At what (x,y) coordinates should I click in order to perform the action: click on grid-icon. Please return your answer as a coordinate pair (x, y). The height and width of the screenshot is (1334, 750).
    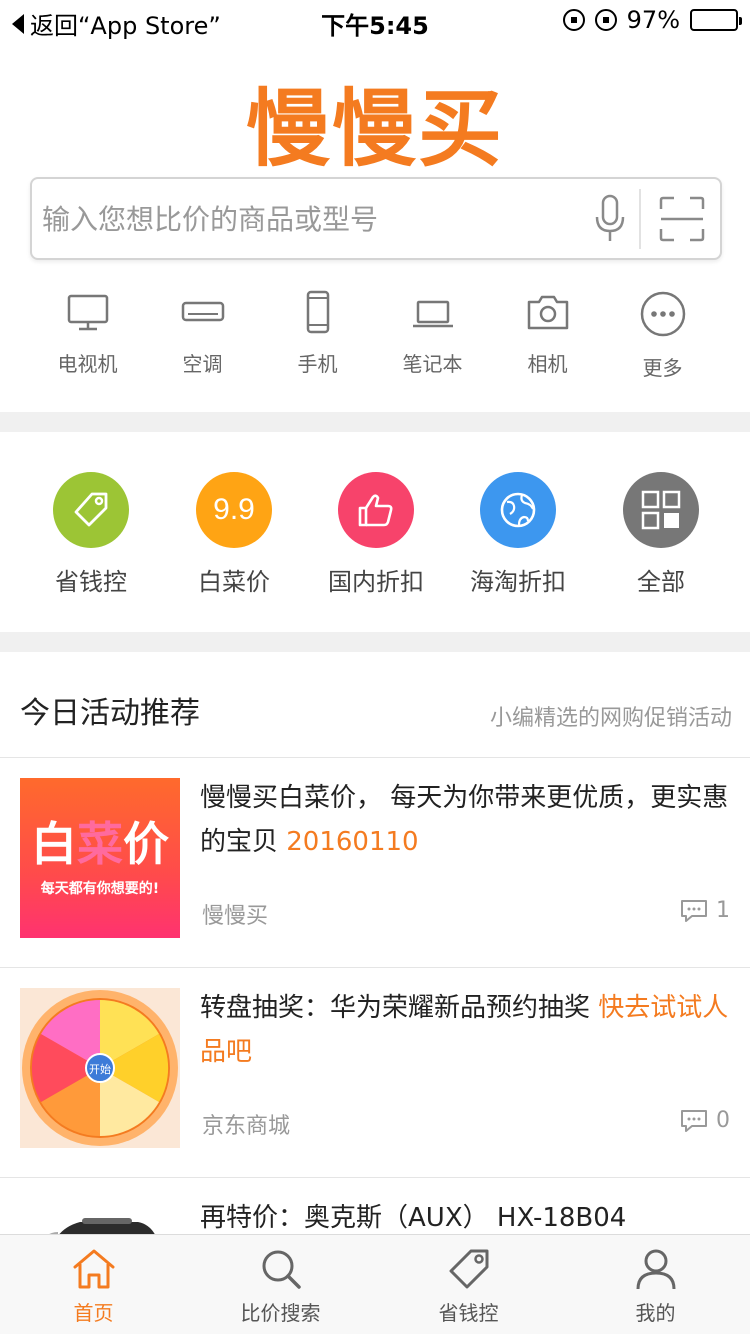
    Looking at the image, I should click on (661, 510).